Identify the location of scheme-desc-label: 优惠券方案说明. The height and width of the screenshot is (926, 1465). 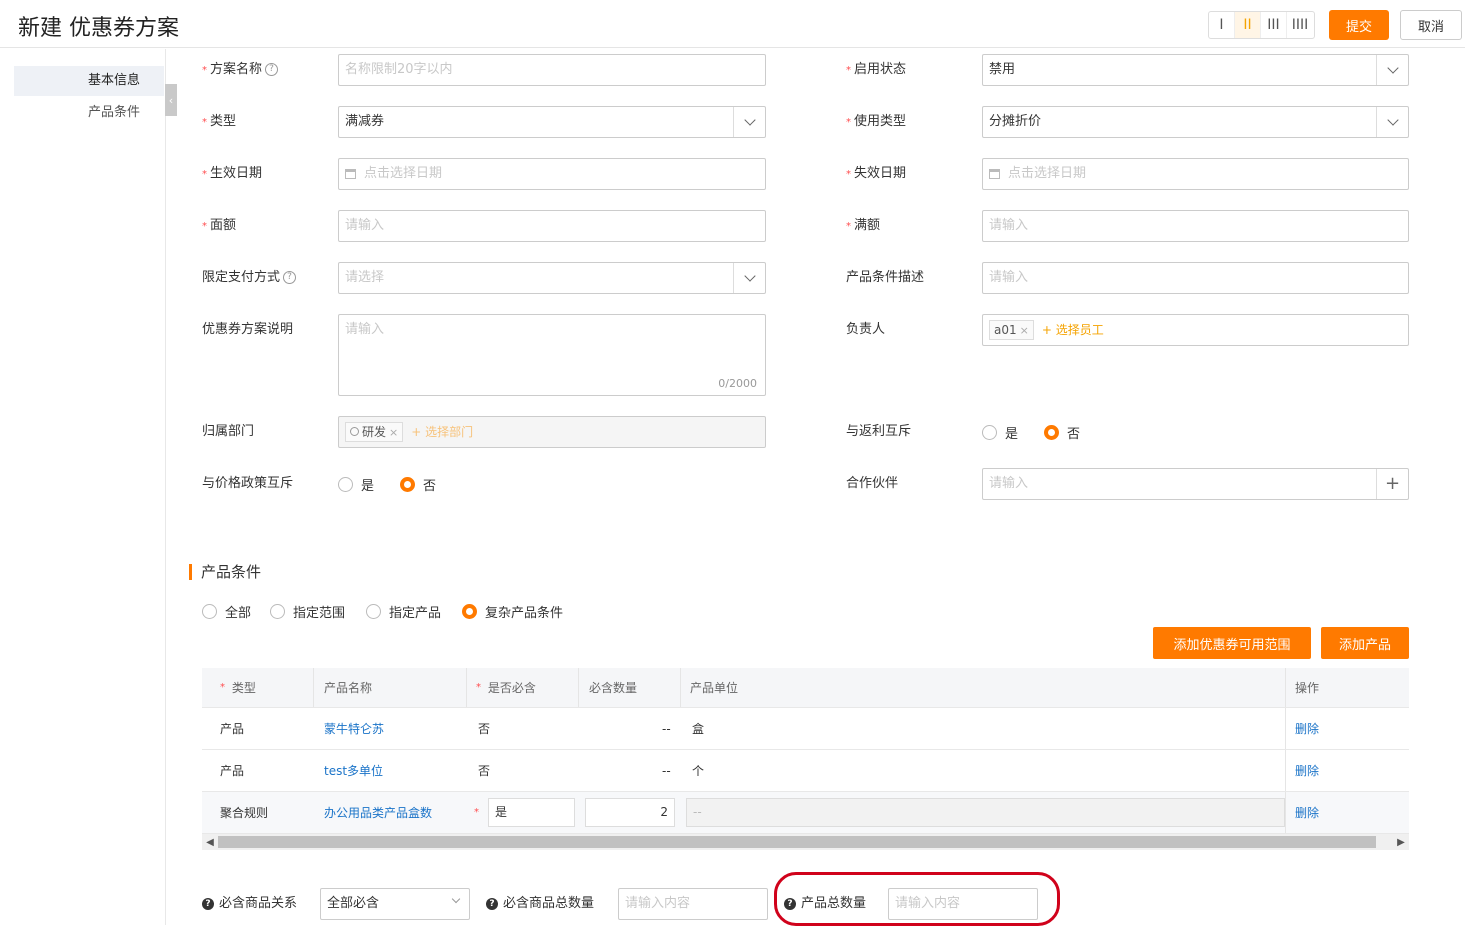
(248, 329).